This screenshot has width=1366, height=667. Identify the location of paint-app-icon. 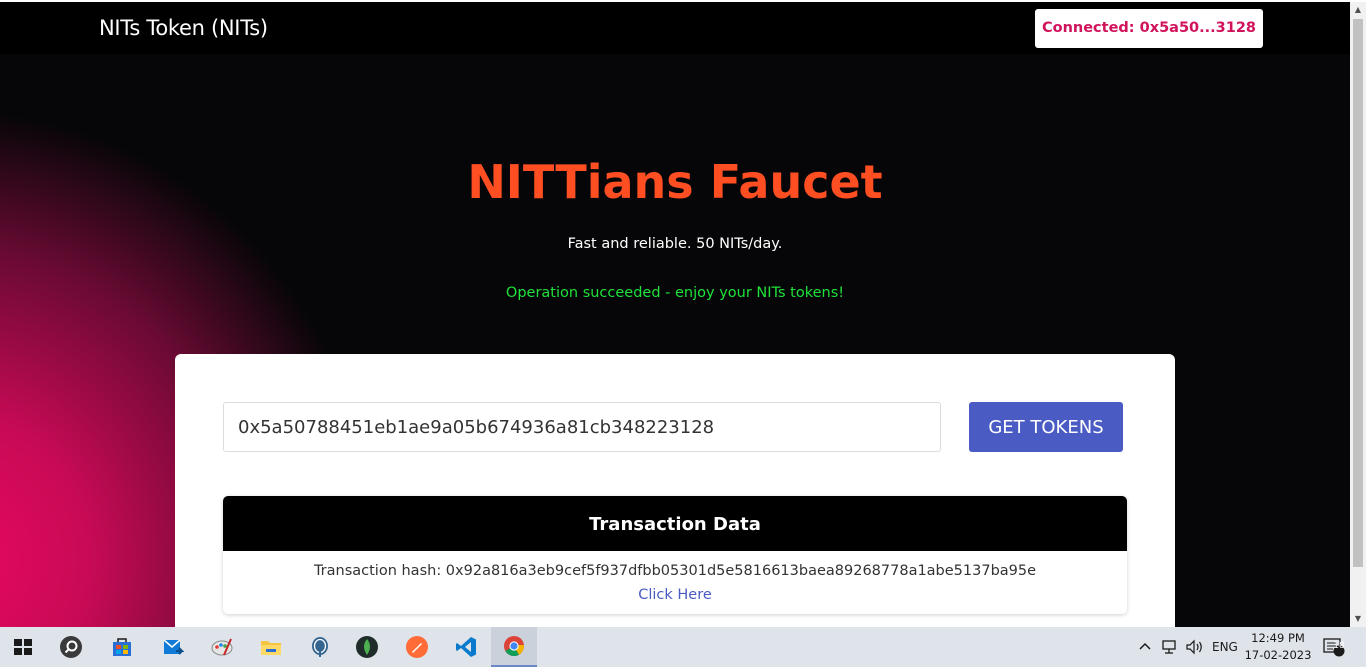
(222, 647).